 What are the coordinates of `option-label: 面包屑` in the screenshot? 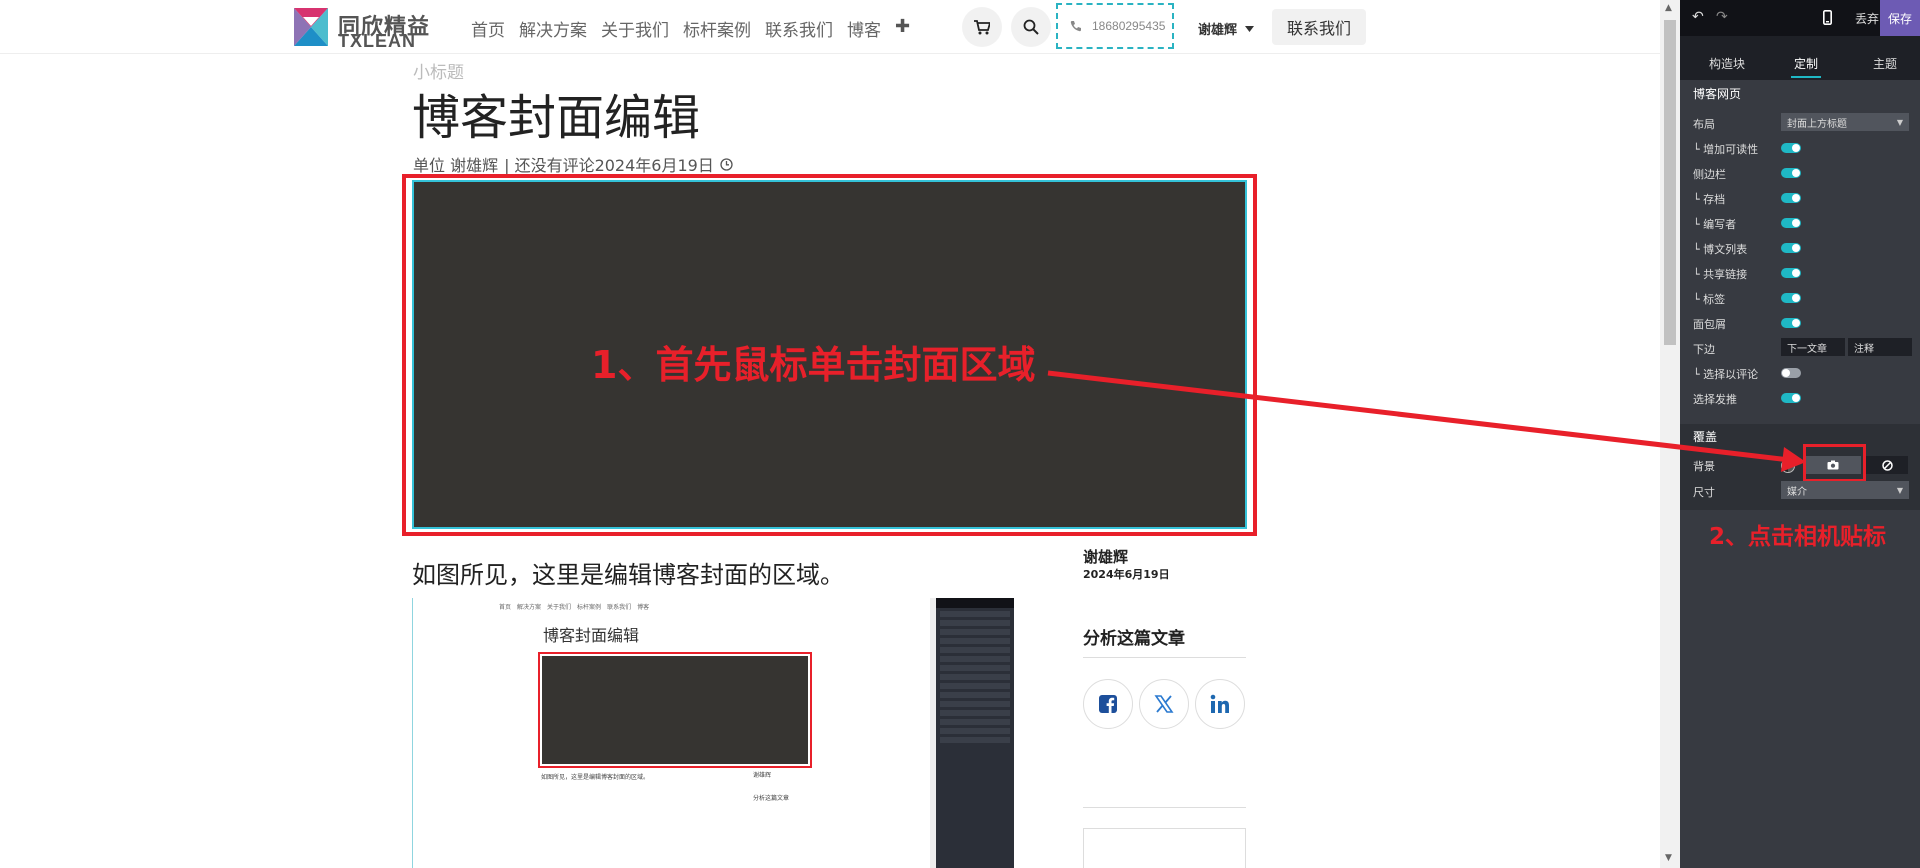 It's located at (1709, 324).